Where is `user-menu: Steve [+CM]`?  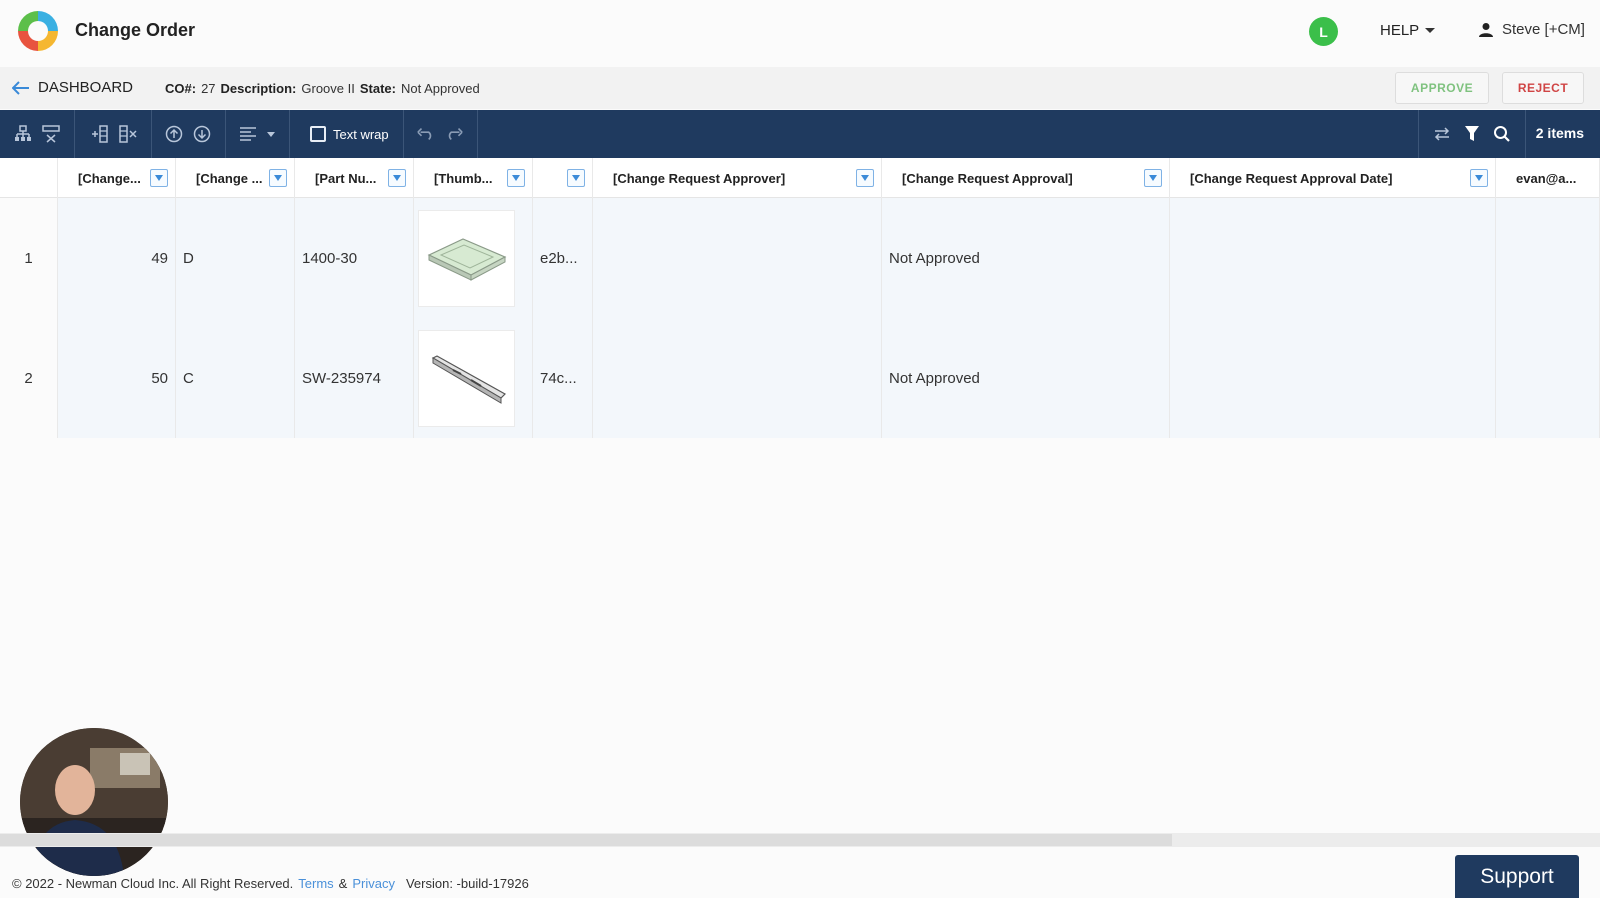 user-menu: Steve [+CM] is located at coordinates (1531, 29).